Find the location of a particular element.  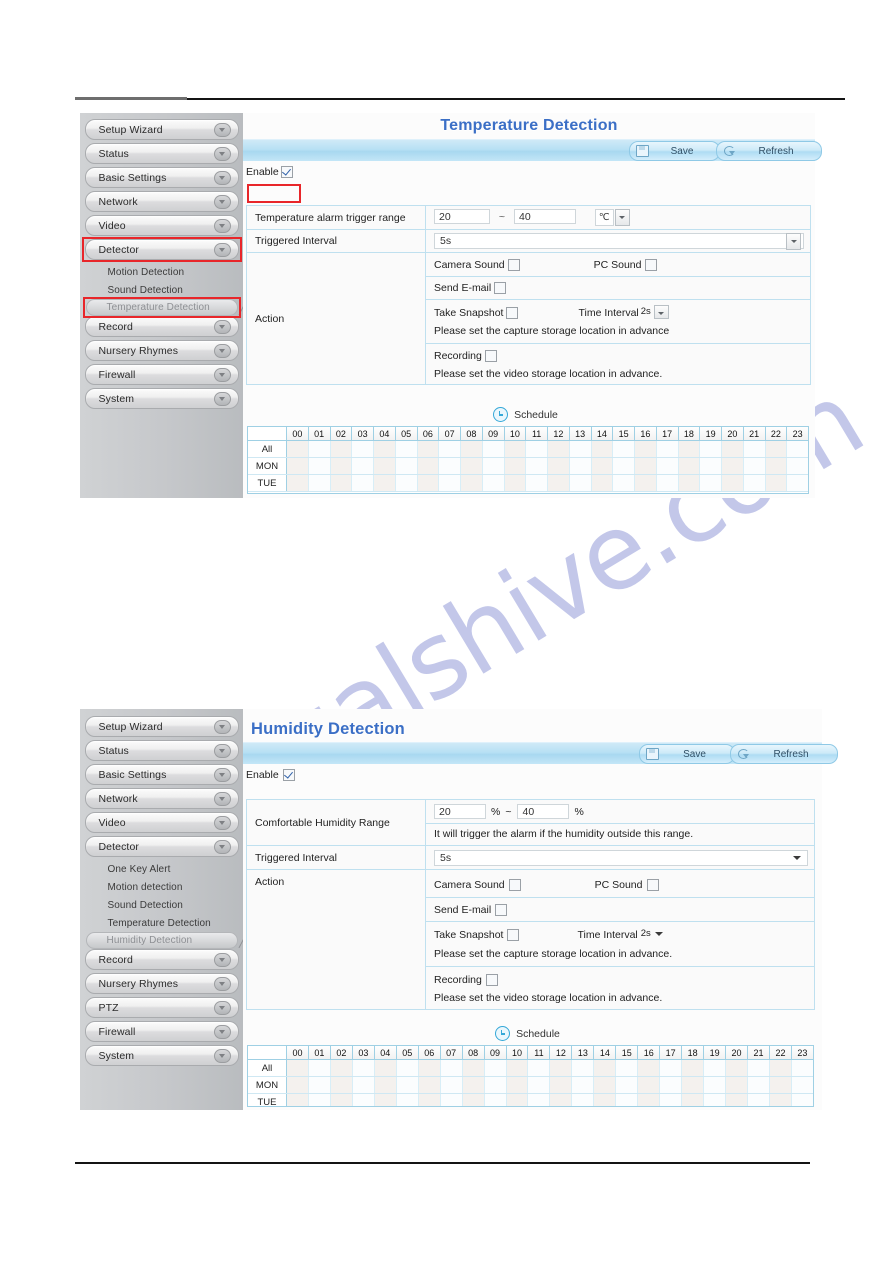

sidebar-item-detector: Detector is located at coordinates (161, 846).